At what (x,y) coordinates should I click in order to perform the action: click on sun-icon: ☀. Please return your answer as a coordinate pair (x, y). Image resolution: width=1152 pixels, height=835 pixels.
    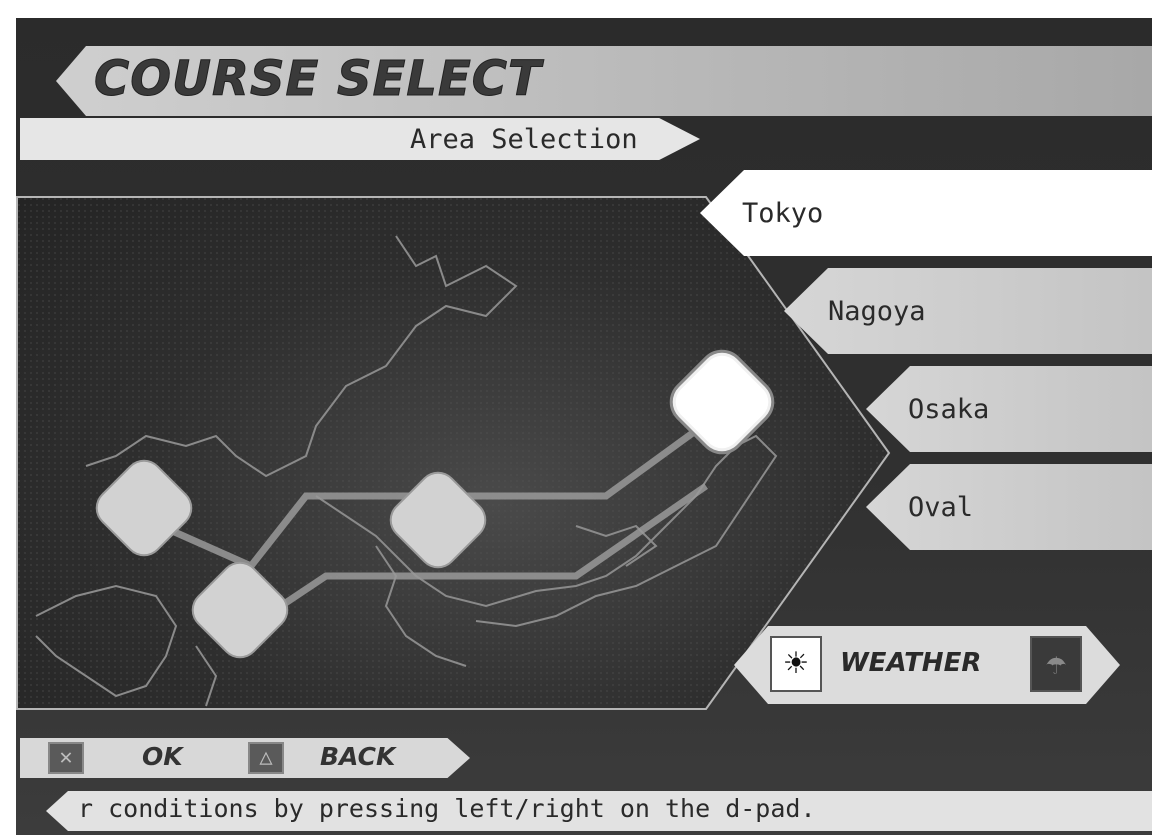
    Looking at the image, I should click on (796, 664).